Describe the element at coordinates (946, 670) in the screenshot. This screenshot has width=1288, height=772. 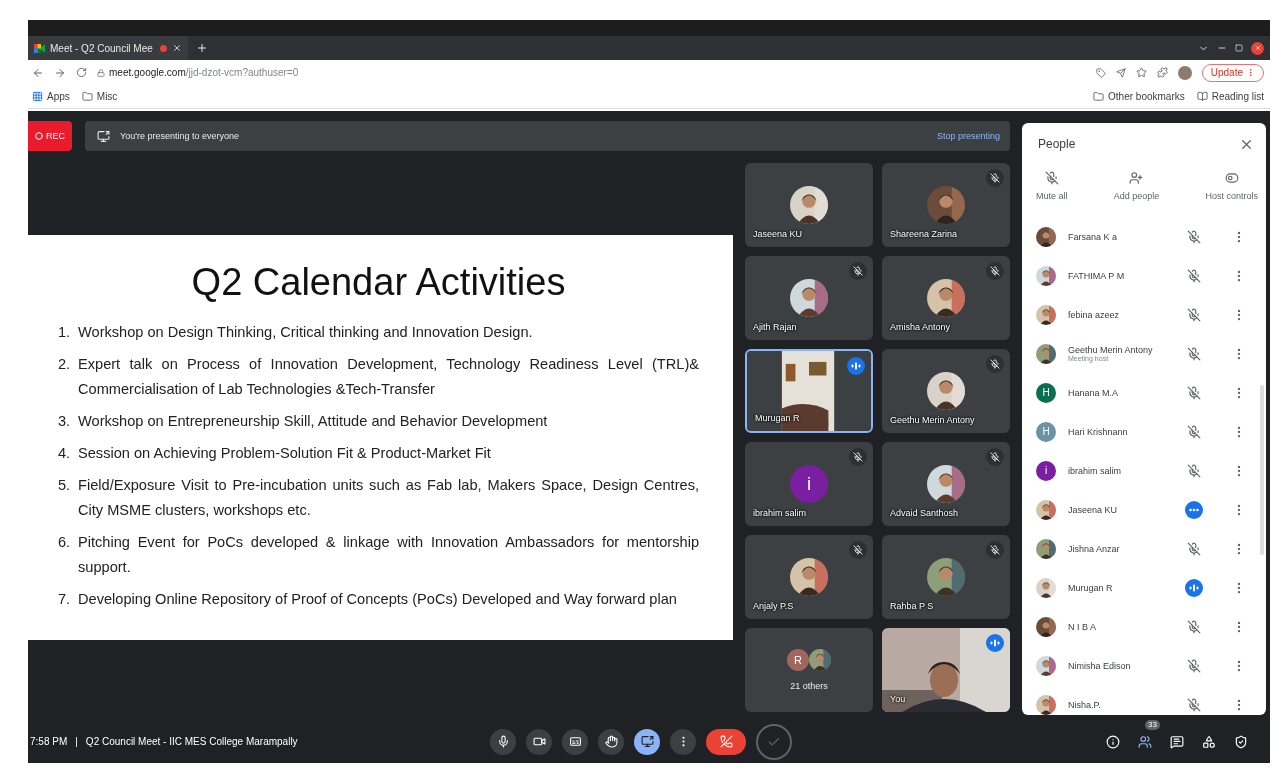
I see `participant-tile: You` at that location.